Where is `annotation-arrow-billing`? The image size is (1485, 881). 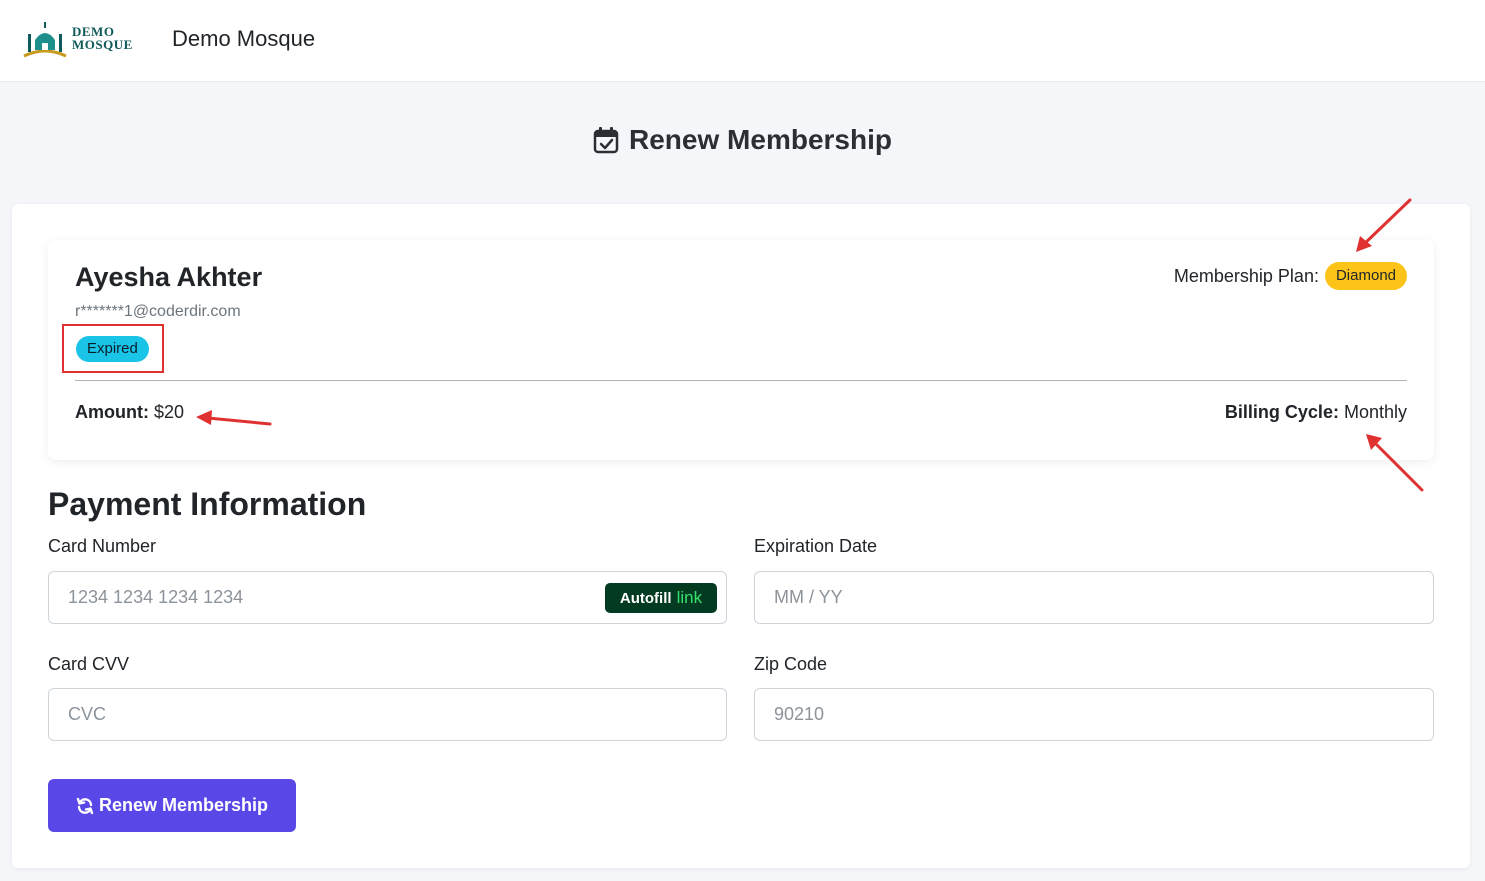 annotation-arrow-billing is located at coordinates (1395, 463).